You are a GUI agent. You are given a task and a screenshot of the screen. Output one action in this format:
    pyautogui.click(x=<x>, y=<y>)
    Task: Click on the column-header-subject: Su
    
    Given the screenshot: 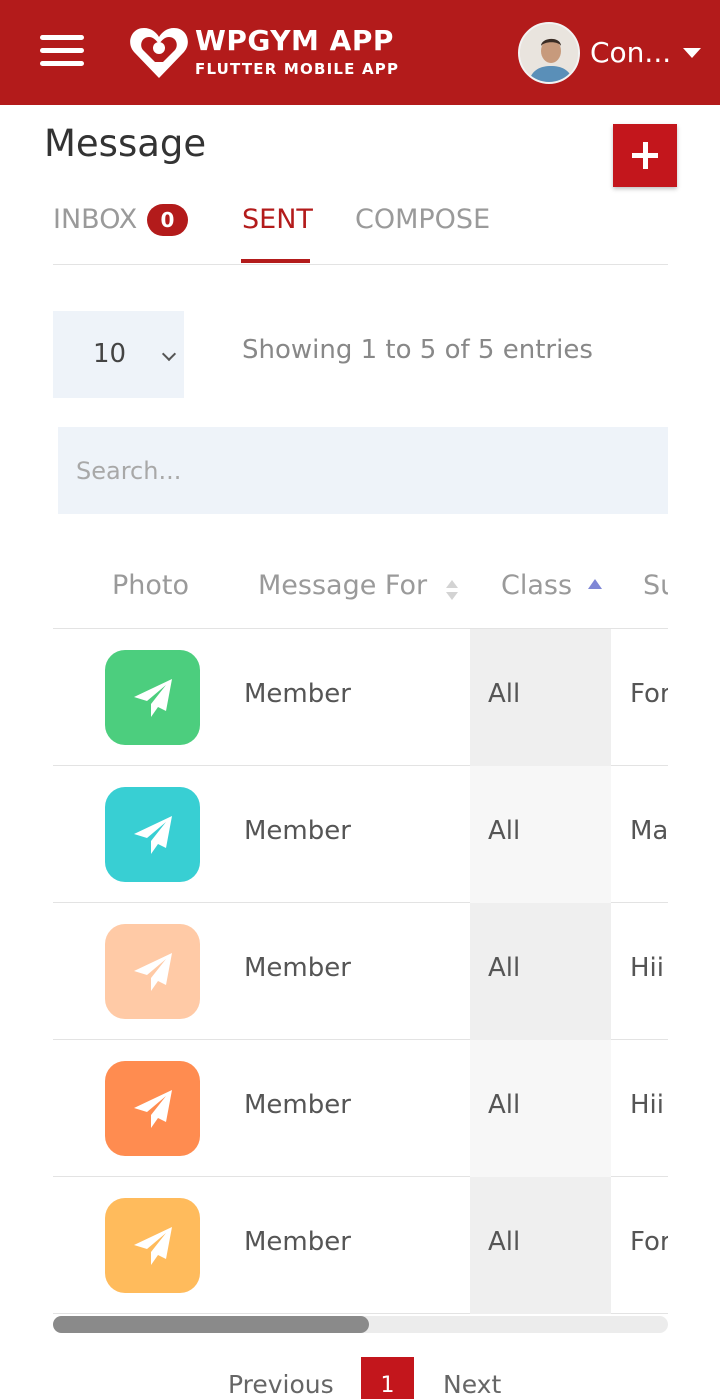 What is the action you would take?
    pyautogui.click(x=655, y=585)
    